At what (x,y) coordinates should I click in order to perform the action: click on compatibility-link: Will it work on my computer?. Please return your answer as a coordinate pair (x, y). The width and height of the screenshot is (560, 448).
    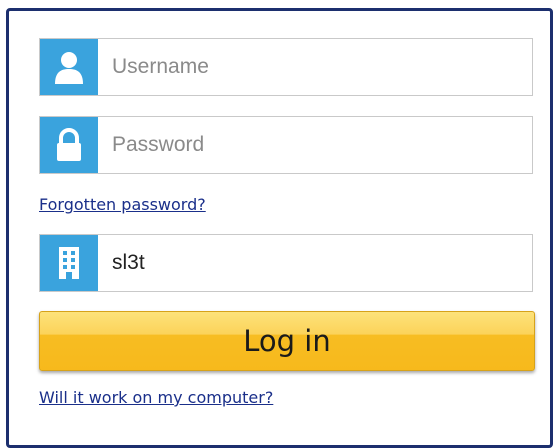
    Looking at the image, I should click on (156, 397).